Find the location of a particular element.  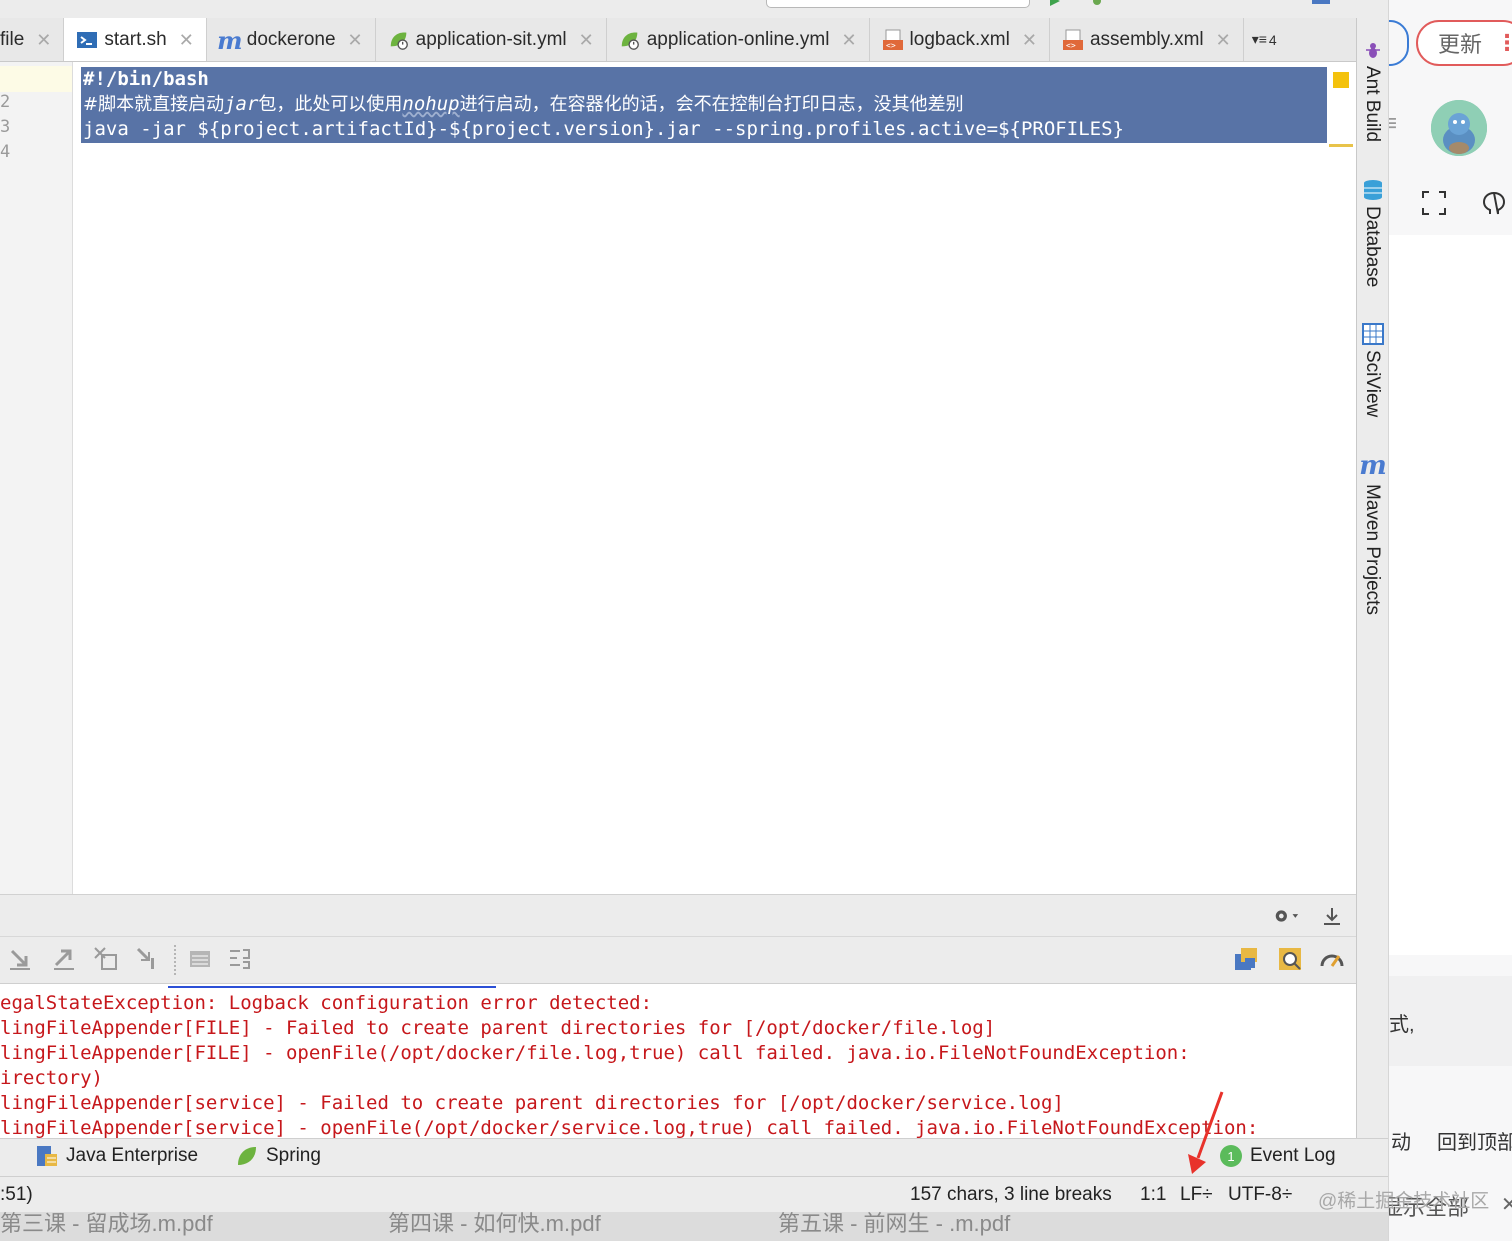

fullscreen-icon is located at coordinates (1434, 205).